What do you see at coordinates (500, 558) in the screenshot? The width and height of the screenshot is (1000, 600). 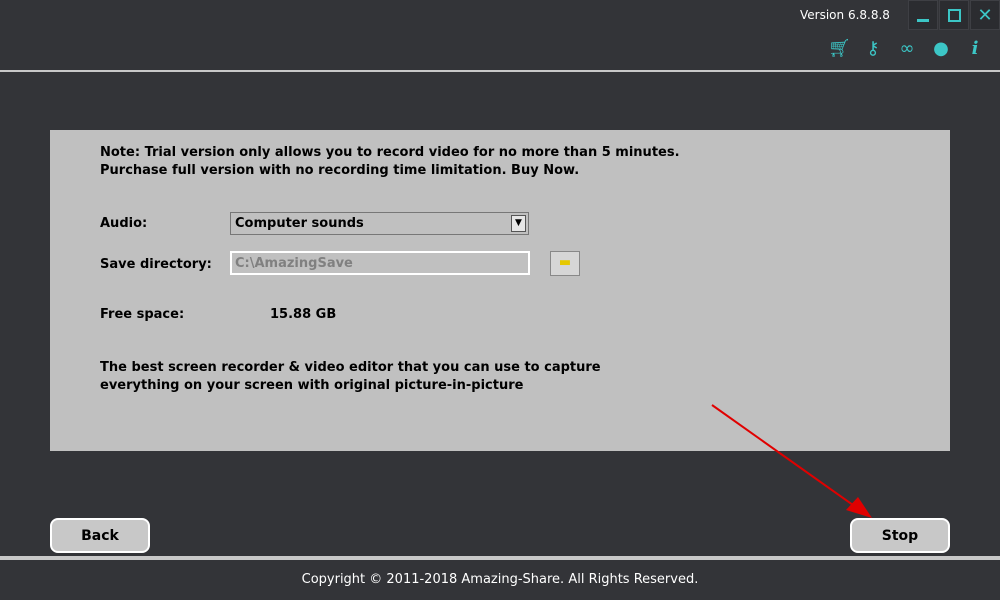 I see `footer-divider` at bounding box center [500, 558].